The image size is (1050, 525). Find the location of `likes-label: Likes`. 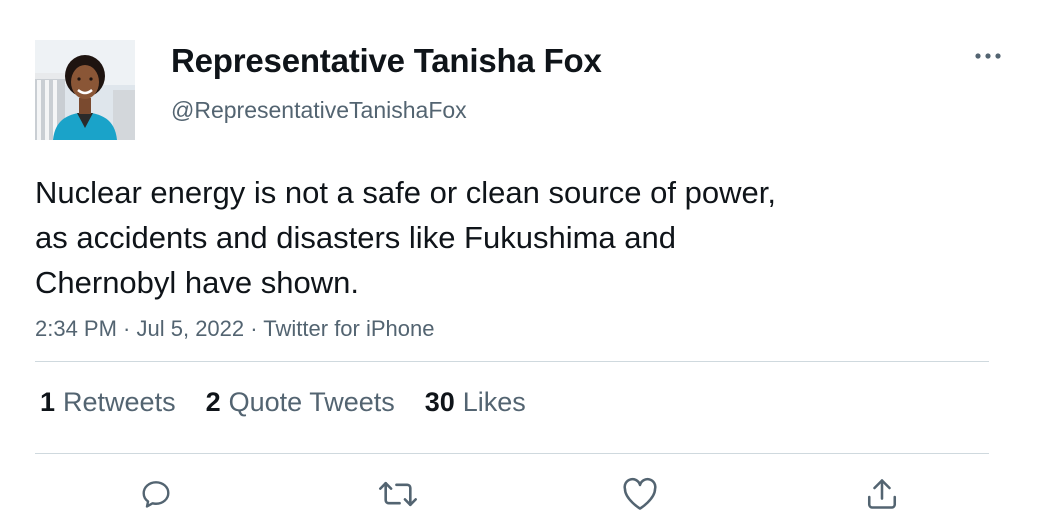

likes-label: Likes is located at coordinates (494, 402).